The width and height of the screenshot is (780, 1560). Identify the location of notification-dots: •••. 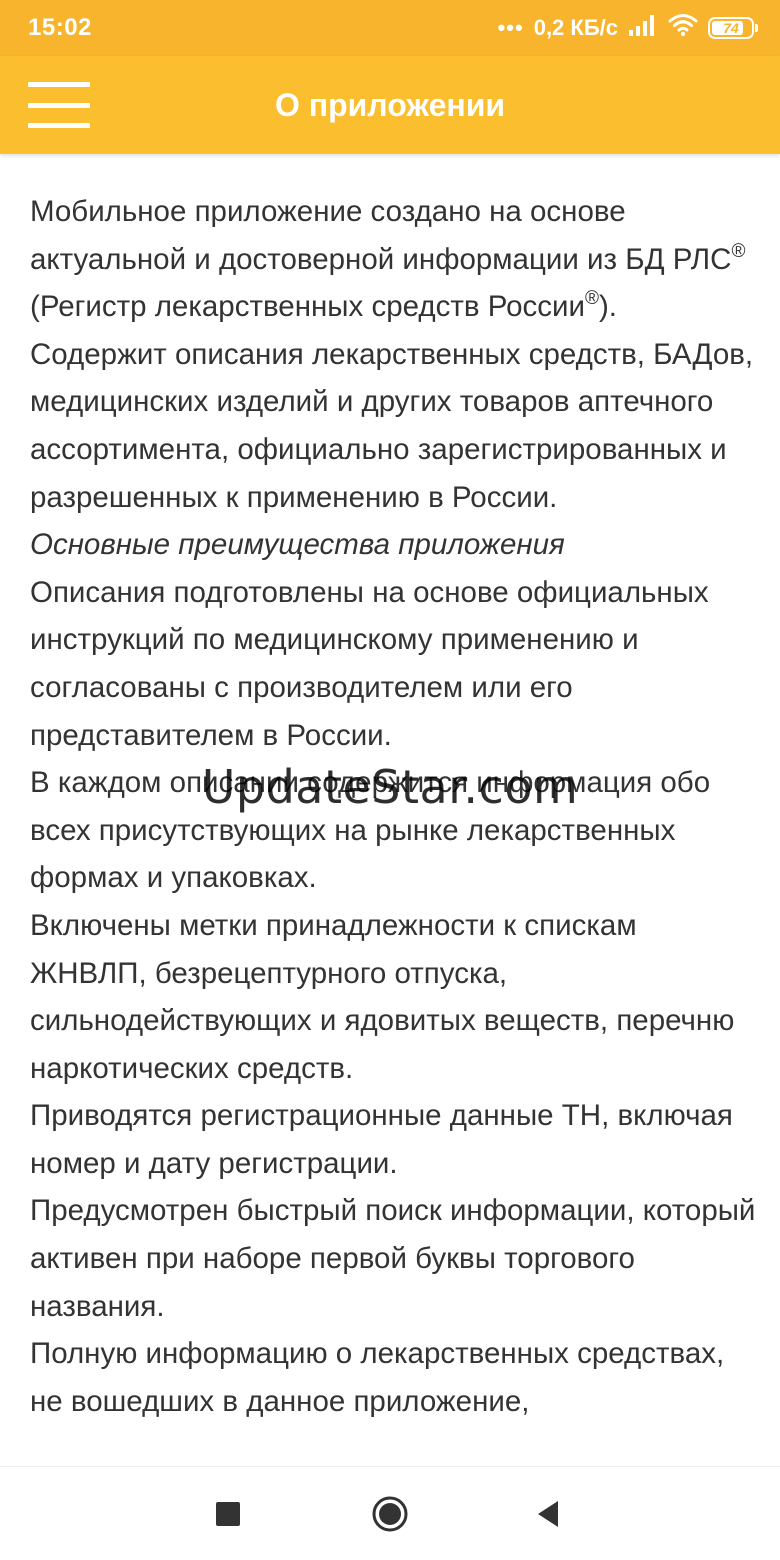
(510, 27).